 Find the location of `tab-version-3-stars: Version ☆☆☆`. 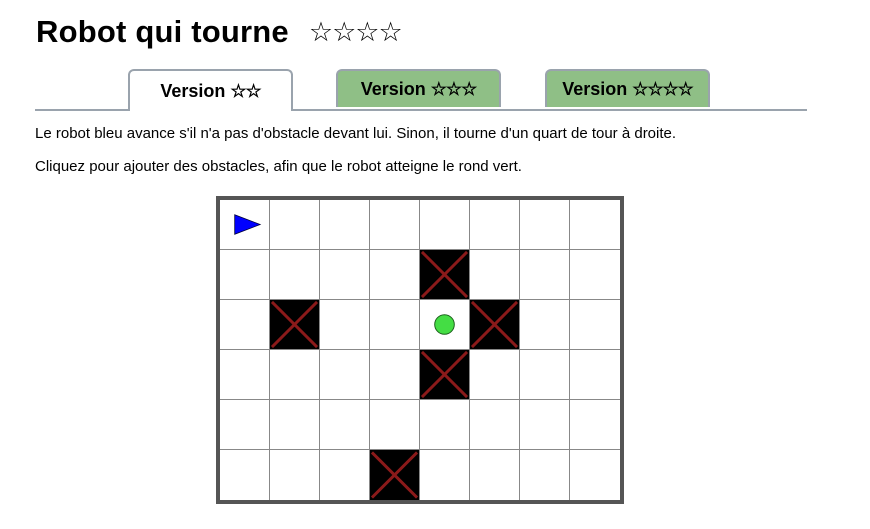

tab-version-3-stars: Version ☆☆☆ is located at coordinates (418, 88).